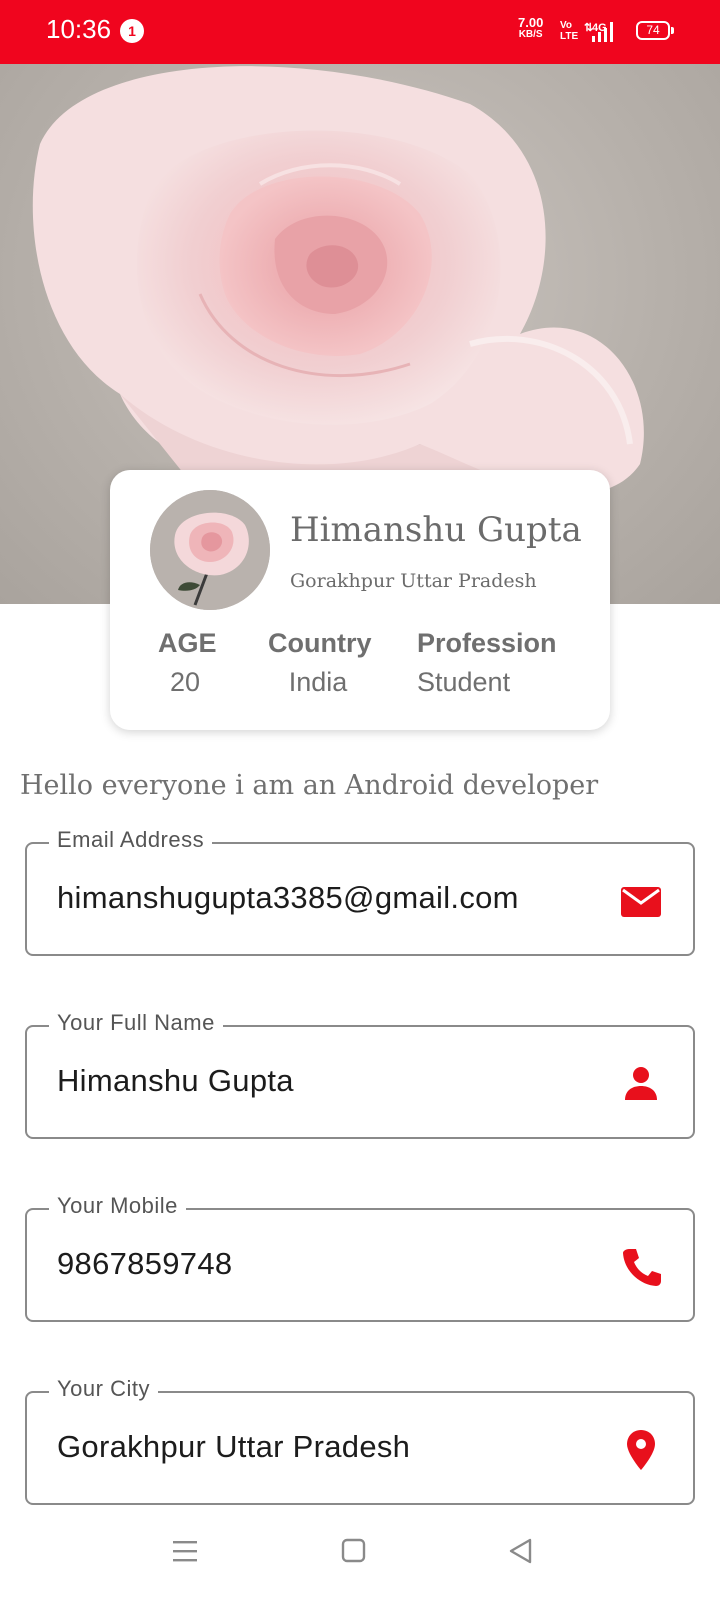  What do you see at coordinates (187, 643) in the screenshot?
I see `stat-label: AGE` at bounding box center [187, 643].